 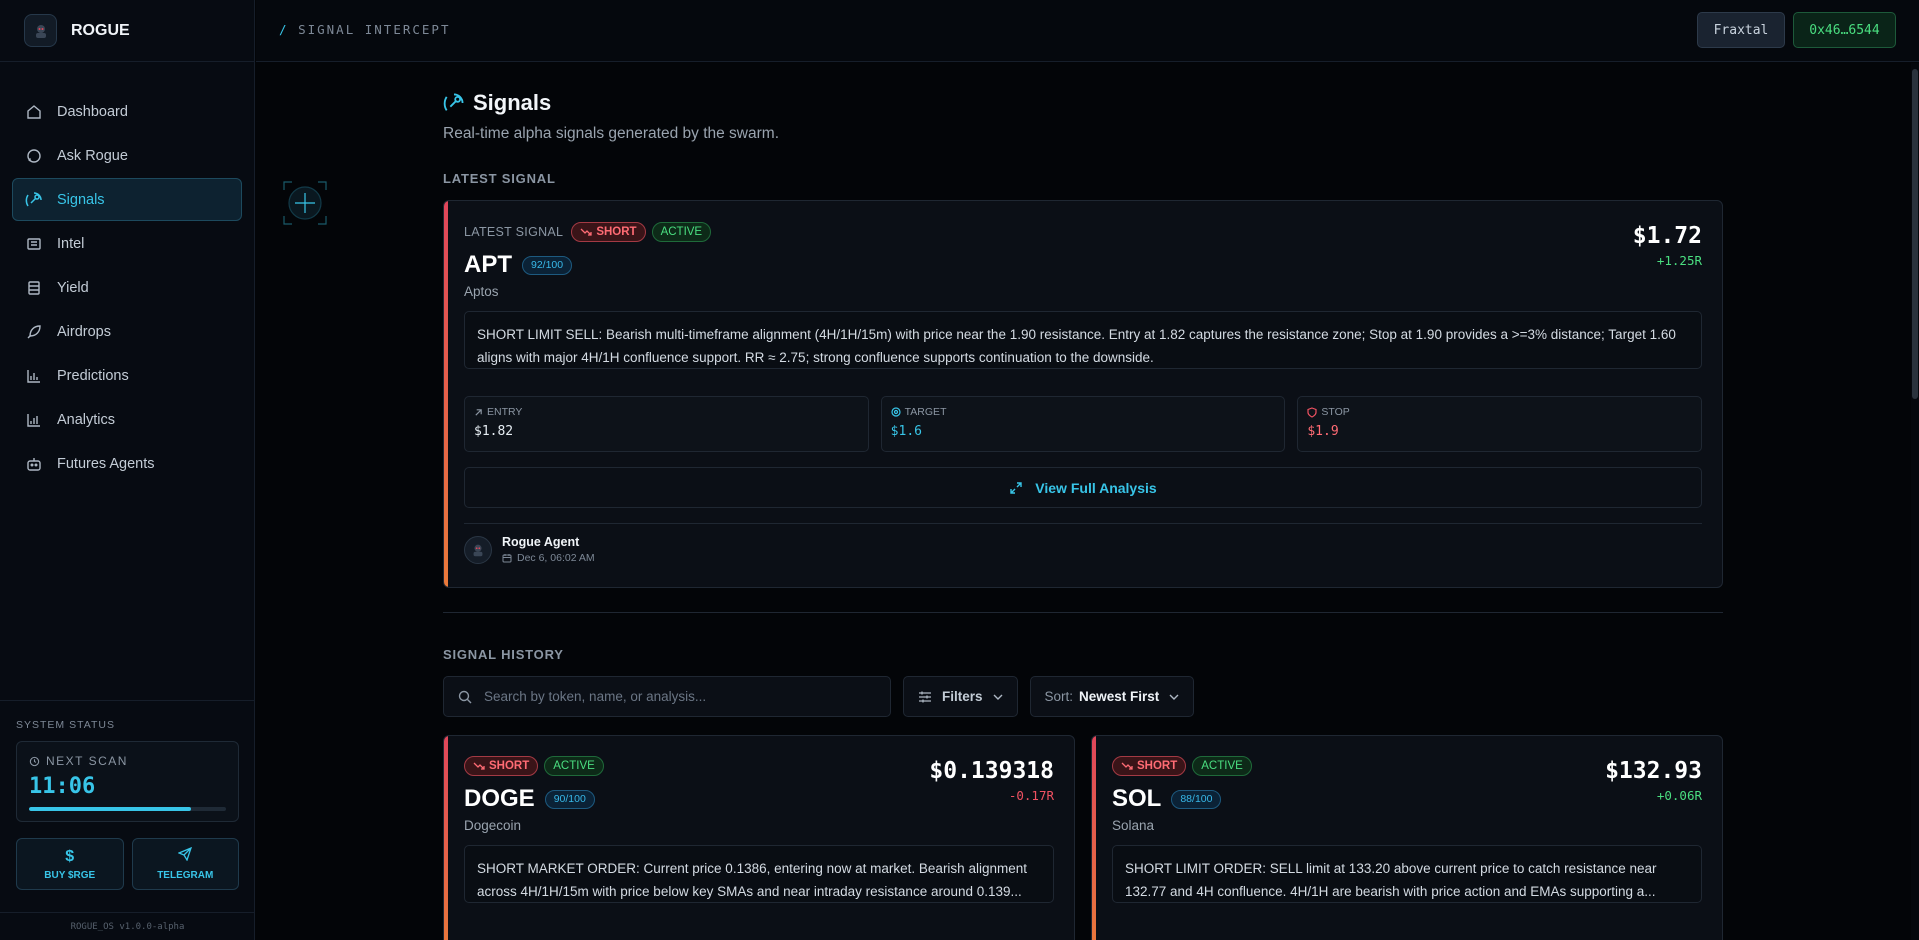 I want to click on system-status-title: SYSTEM STATUS, so click(x=65, y=725).